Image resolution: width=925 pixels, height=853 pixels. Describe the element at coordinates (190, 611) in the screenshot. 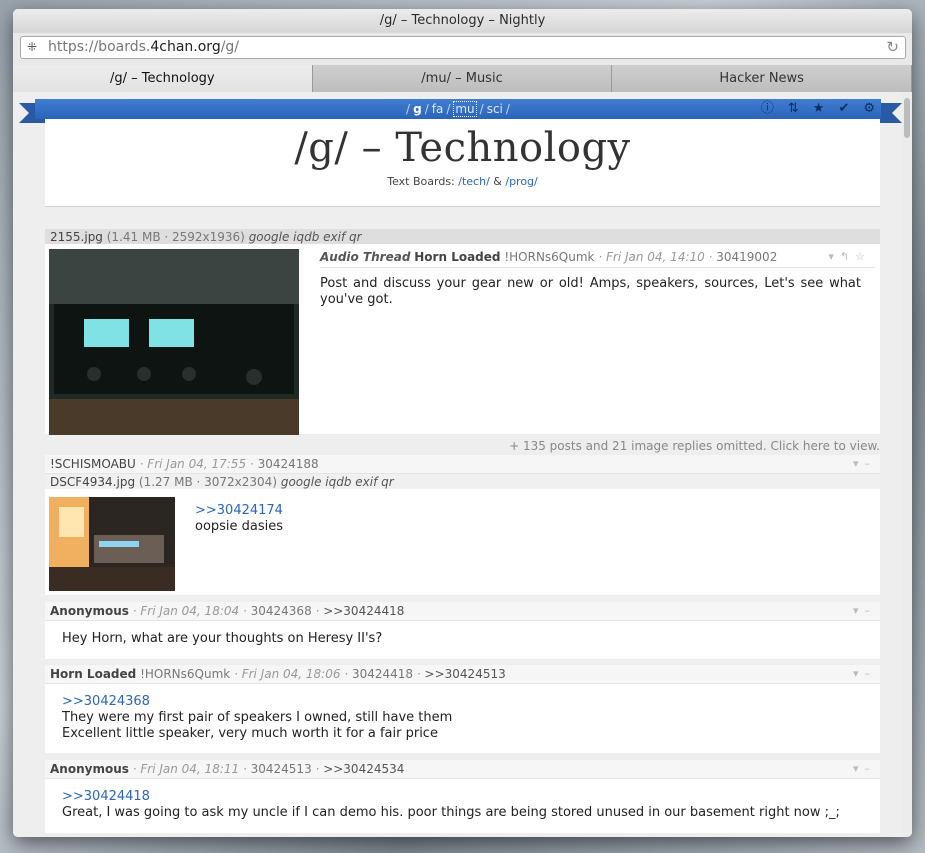

I see `post-date: Fri Jan 04, 18:04` at that location.